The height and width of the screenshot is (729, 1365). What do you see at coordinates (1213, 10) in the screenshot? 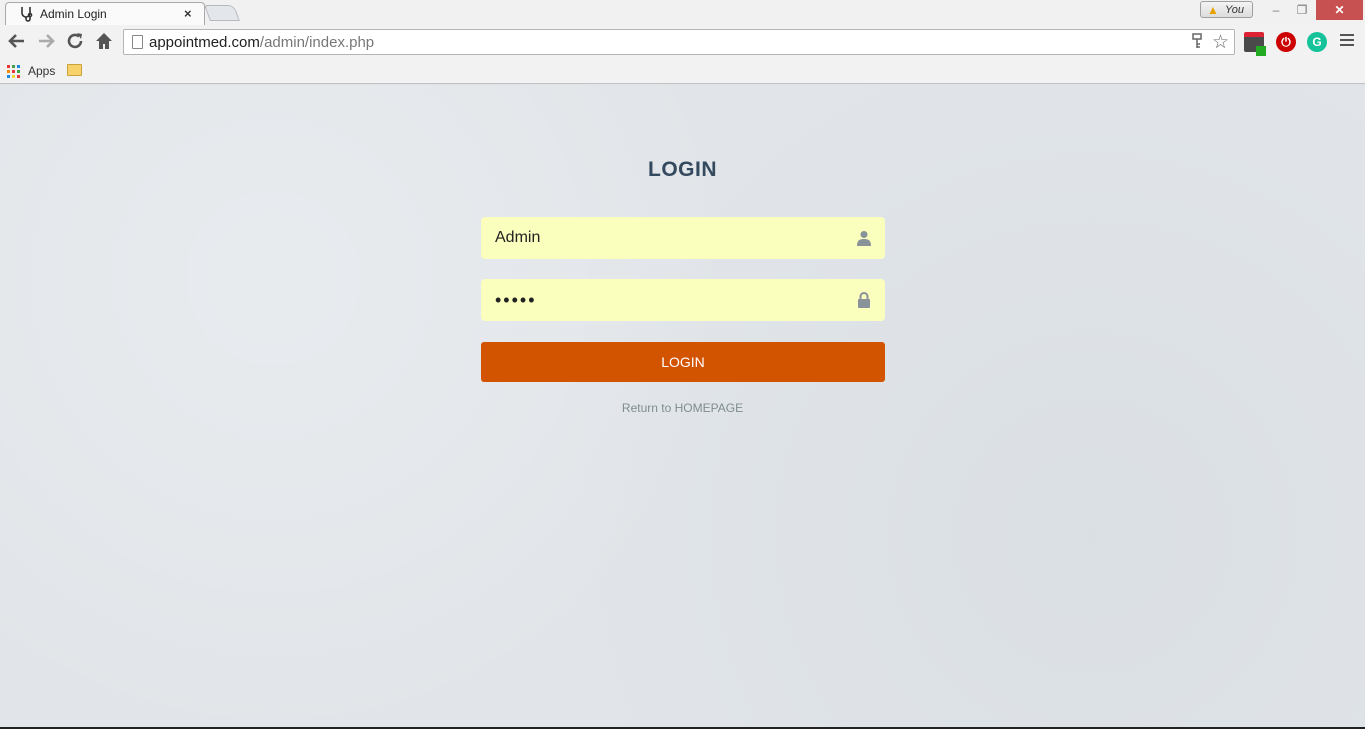
I see `warning-icon: ▲` at bounding box center [1213, 10].